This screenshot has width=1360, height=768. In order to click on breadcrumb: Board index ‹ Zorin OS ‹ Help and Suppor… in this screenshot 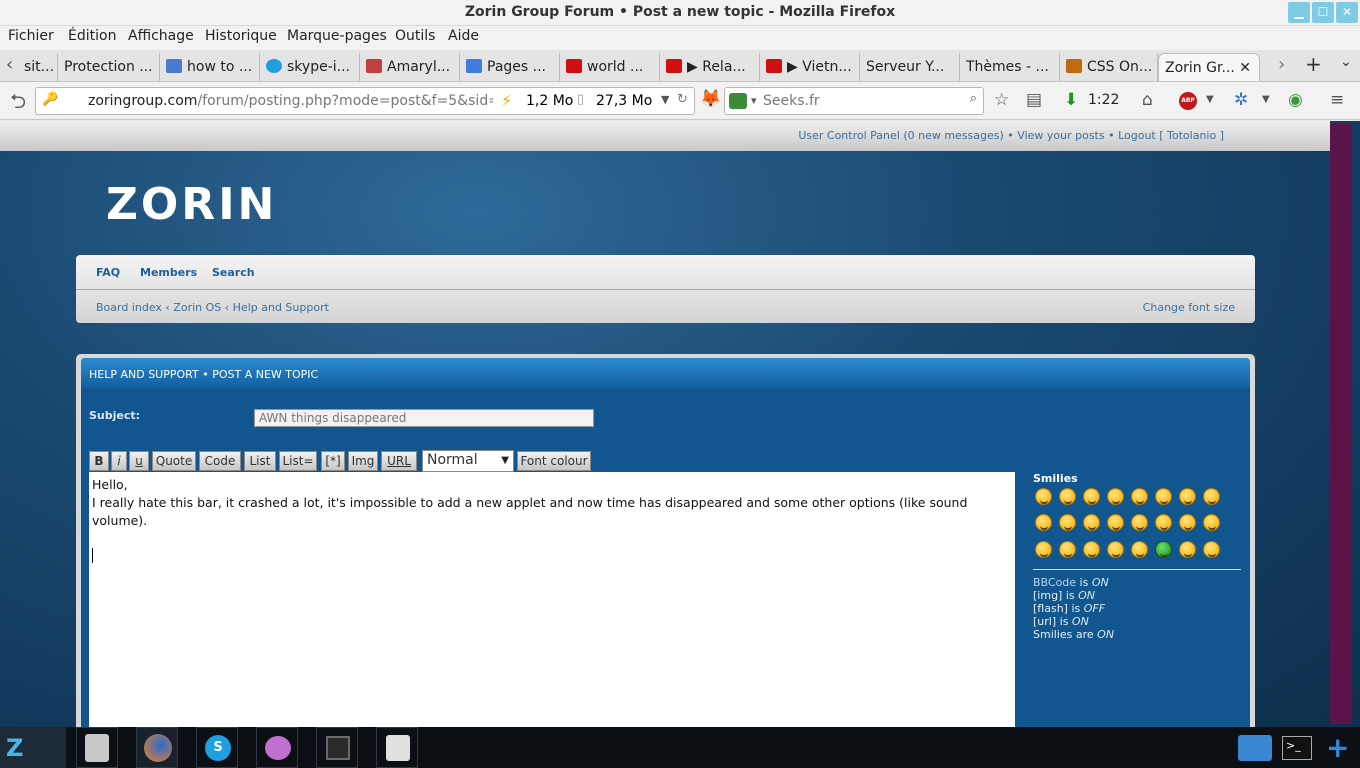, I will do `click(212, 307)`.